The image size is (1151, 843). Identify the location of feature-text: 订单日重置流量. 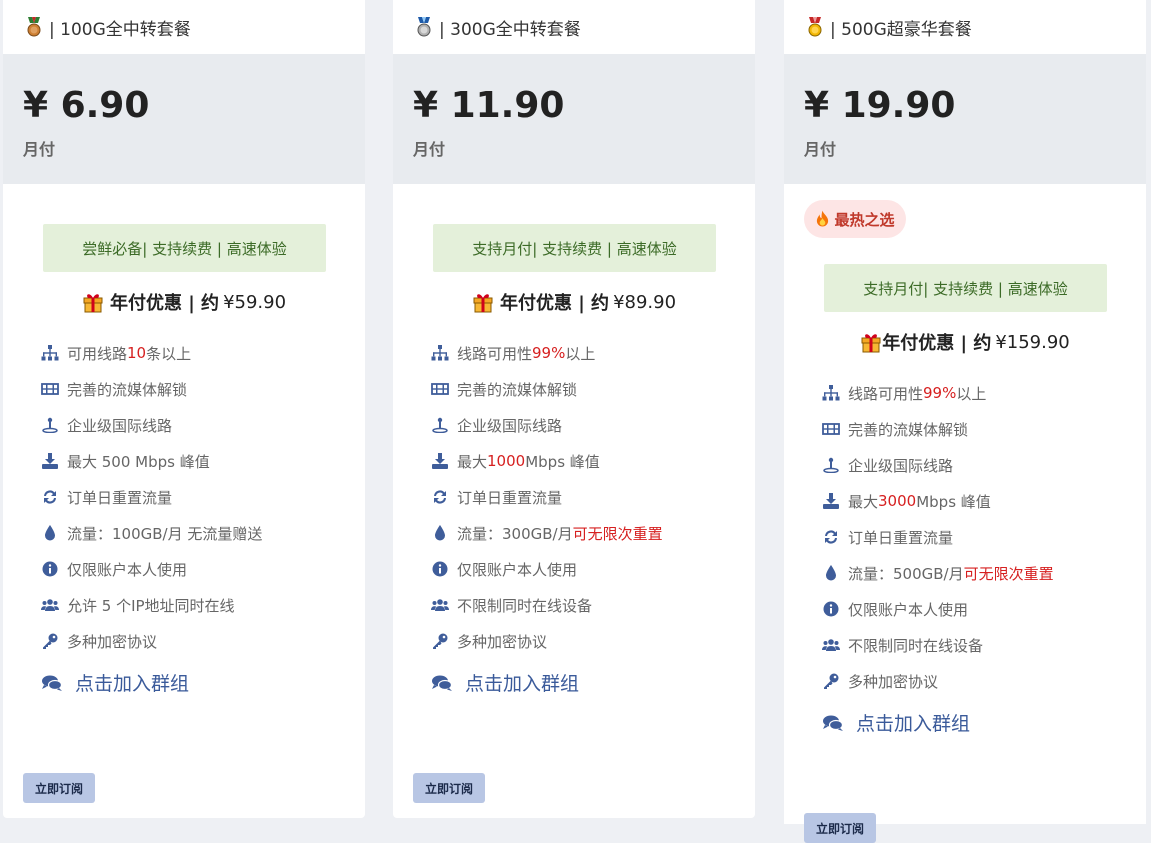
(120, 497).